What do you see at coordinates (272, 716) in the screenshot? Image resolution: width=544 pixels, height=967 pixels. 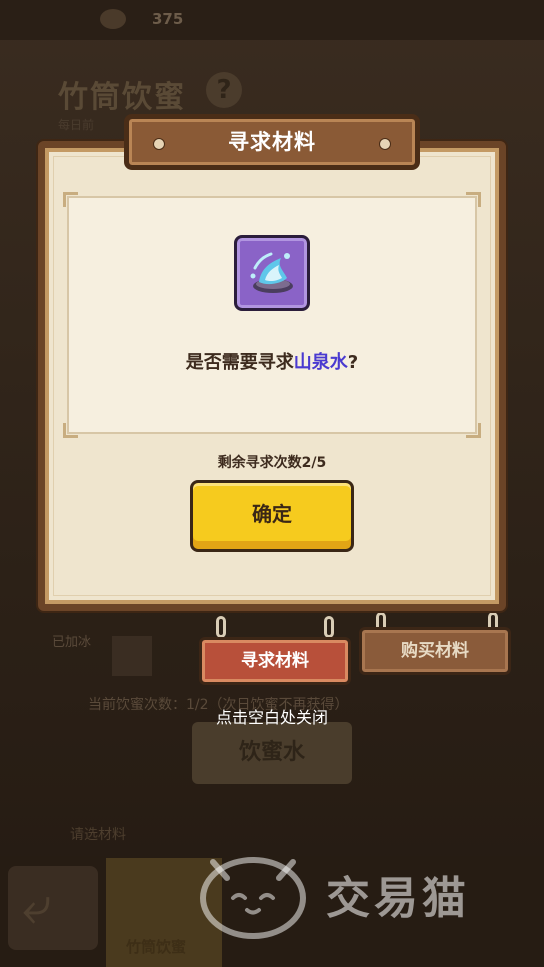 I see `close-hint: 点击空白处关闭` at bounding box center [272, 716].